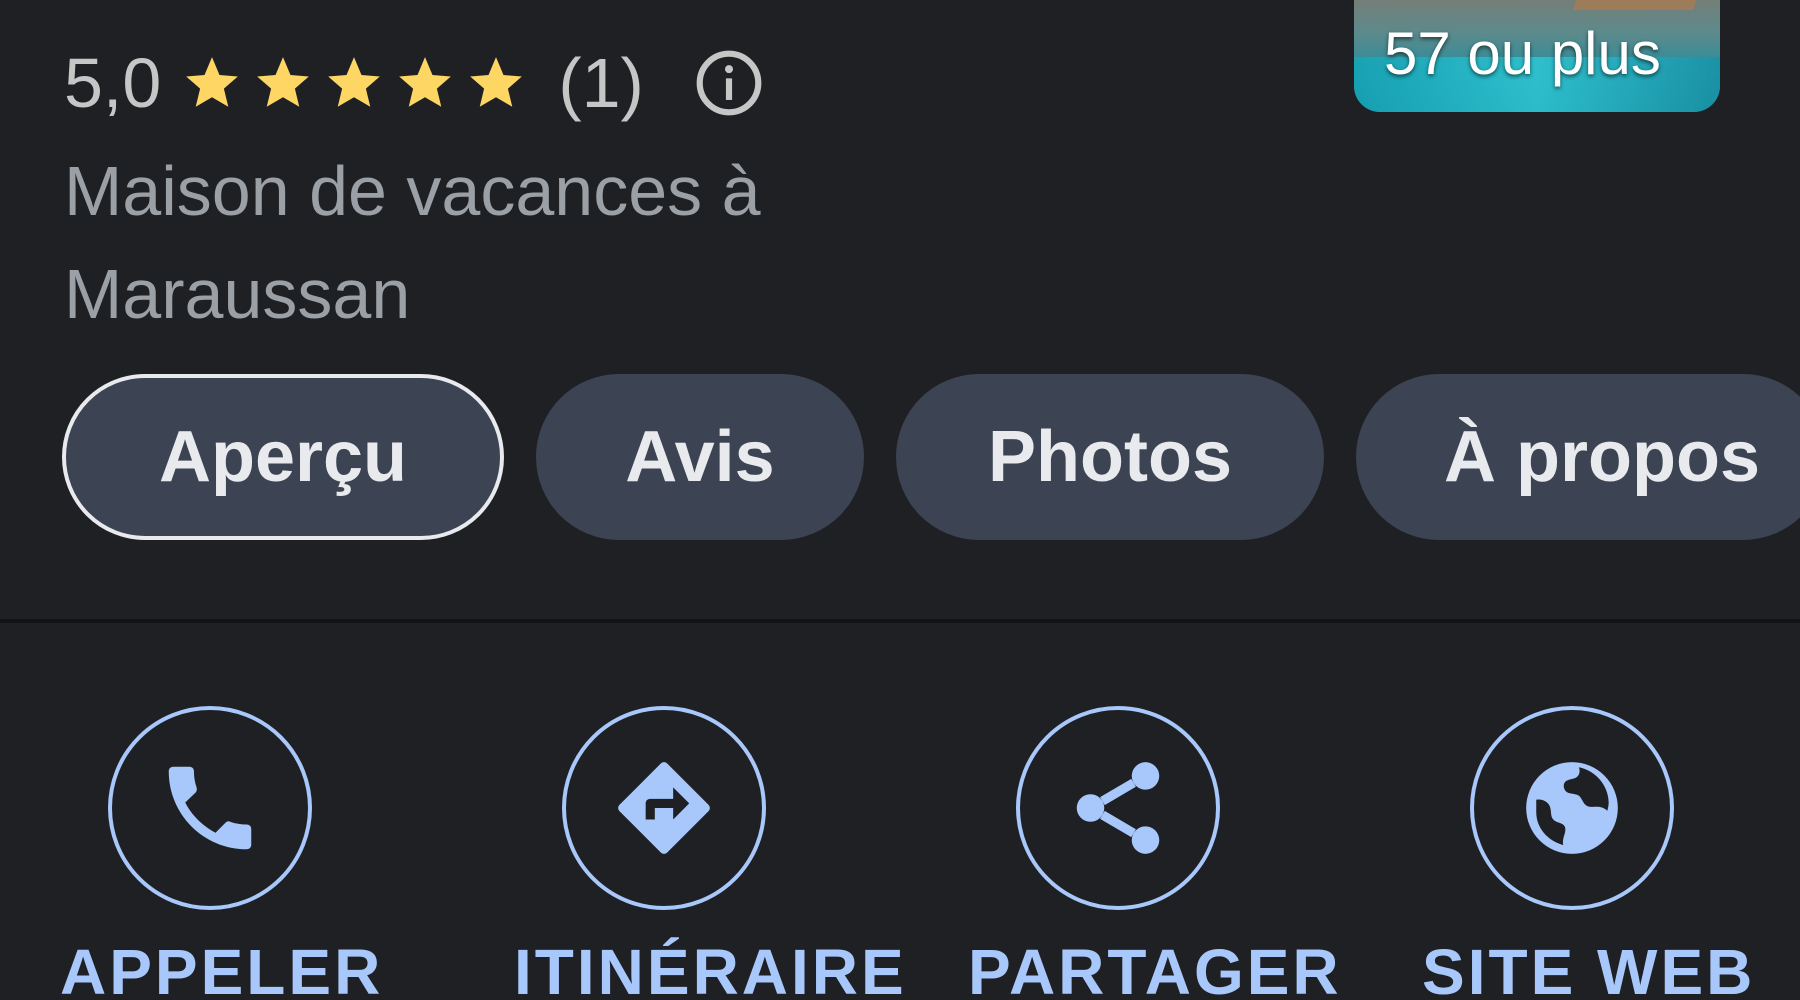 Image resolution: width=1800 pixels, height=1000 pixels. I want to click on directions-button-circle, so click(664, 808).